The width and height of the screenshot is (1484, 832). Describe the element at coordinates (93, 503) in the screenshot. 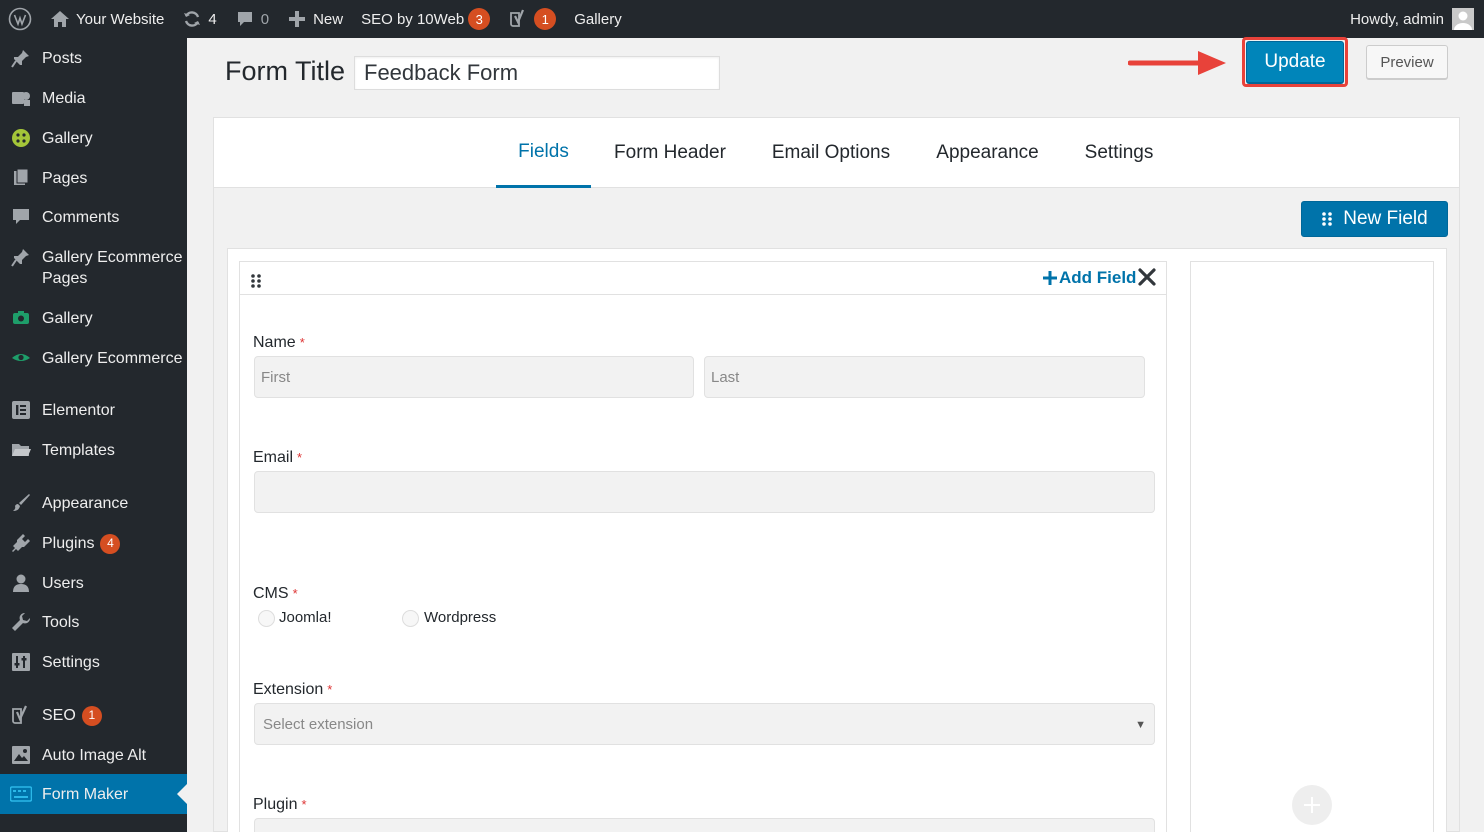

I see `sidebar-item-appearance: Appearance` at that location.